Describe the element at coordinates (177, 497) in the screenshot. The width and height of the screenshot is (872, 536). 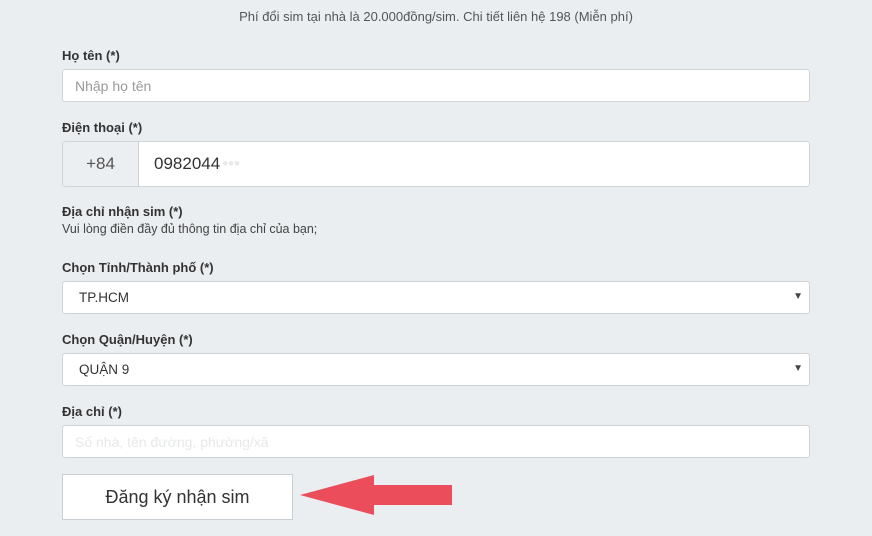
I see `register-sim-button: Đăng ký nhận sim` at that location.